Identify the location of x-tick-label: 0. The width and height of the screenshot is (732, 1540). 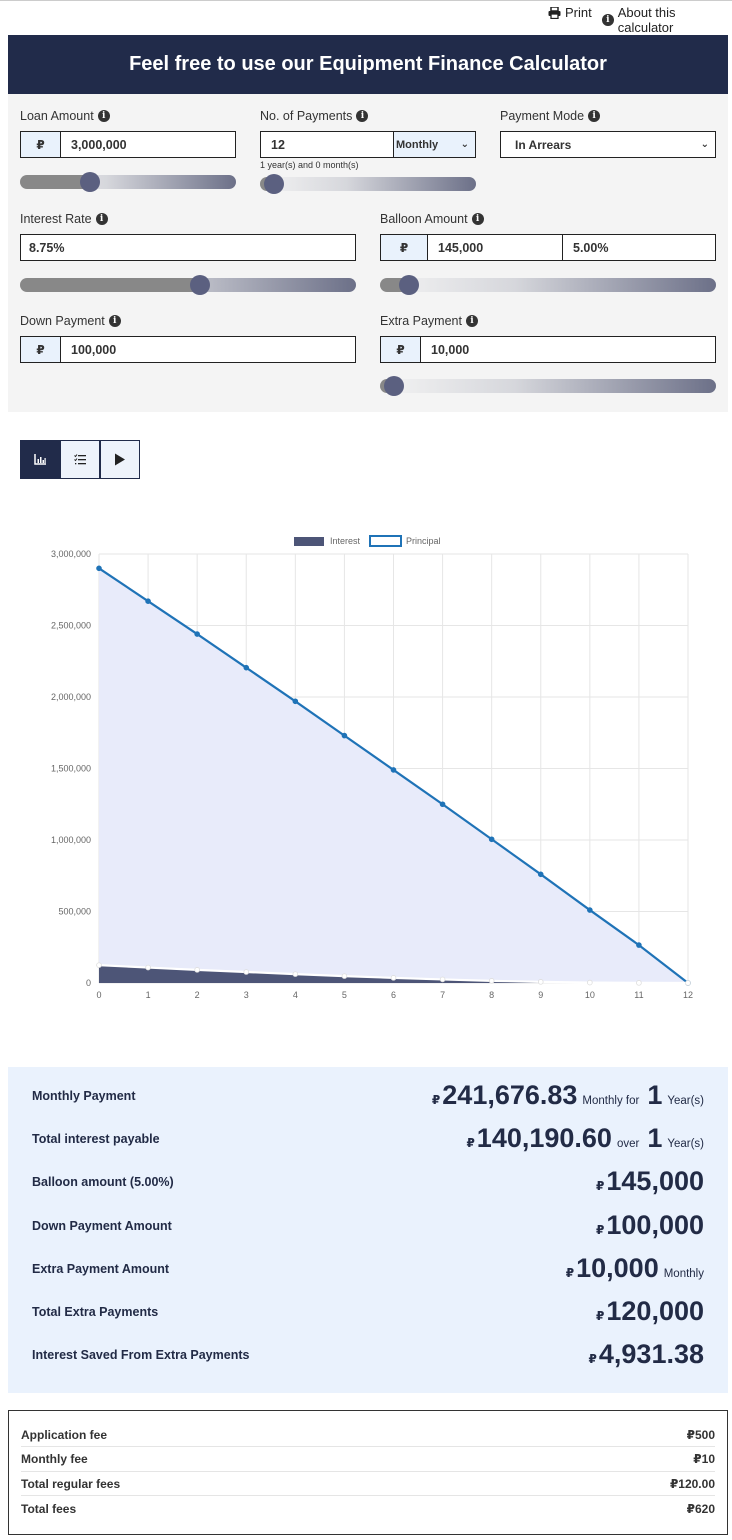
(98, 995).